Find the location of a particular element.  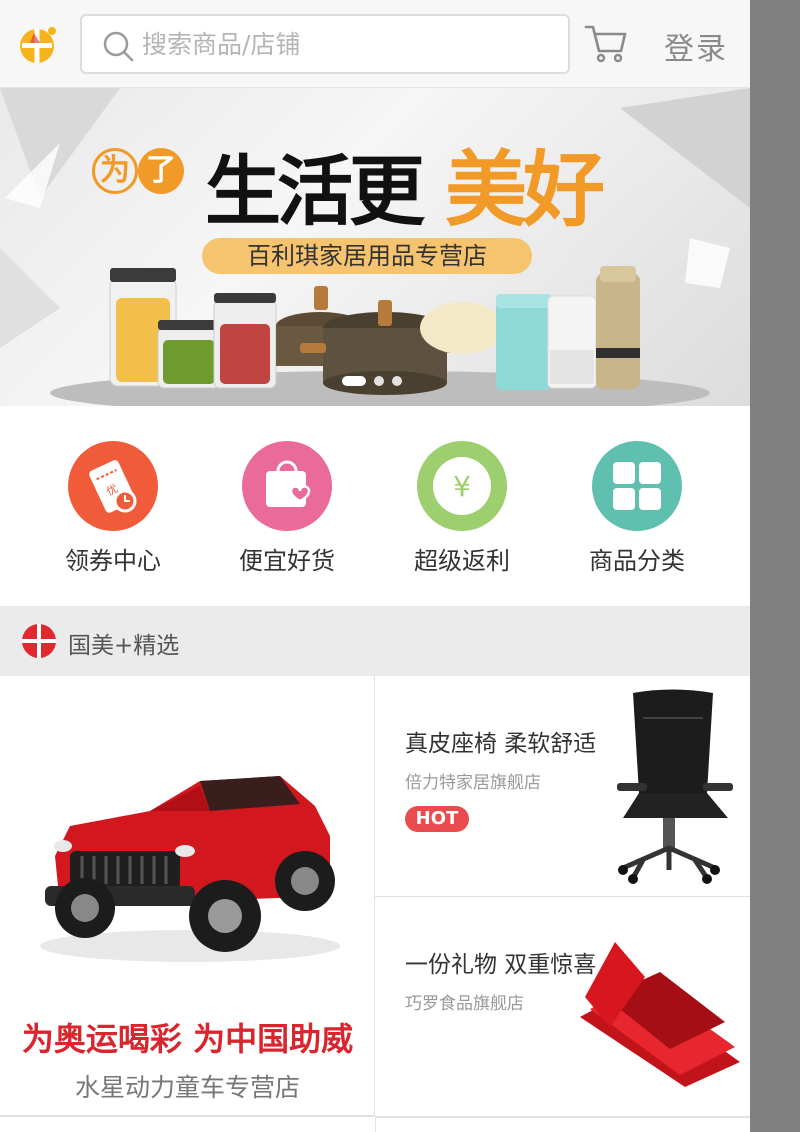

product-store: 巧罗食品旗舰店 is located at coordinates (464, 1004).